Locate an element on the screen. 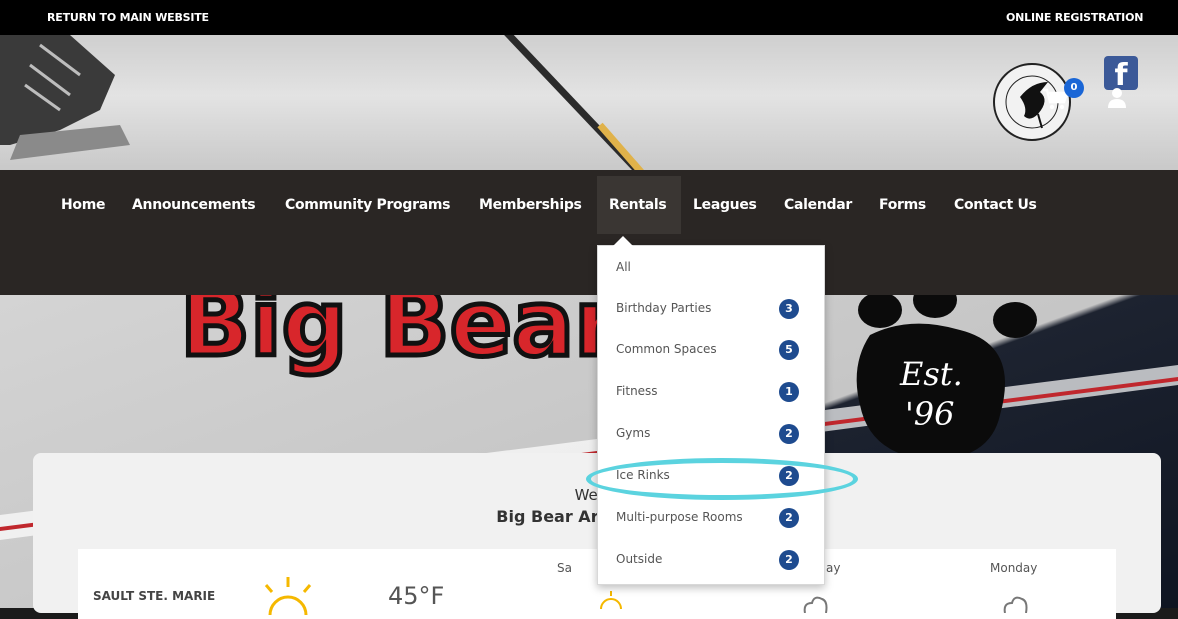 This screenshot has width=1178, height=619. nav-item-forms: Forms is located at coordinates (902, 205).